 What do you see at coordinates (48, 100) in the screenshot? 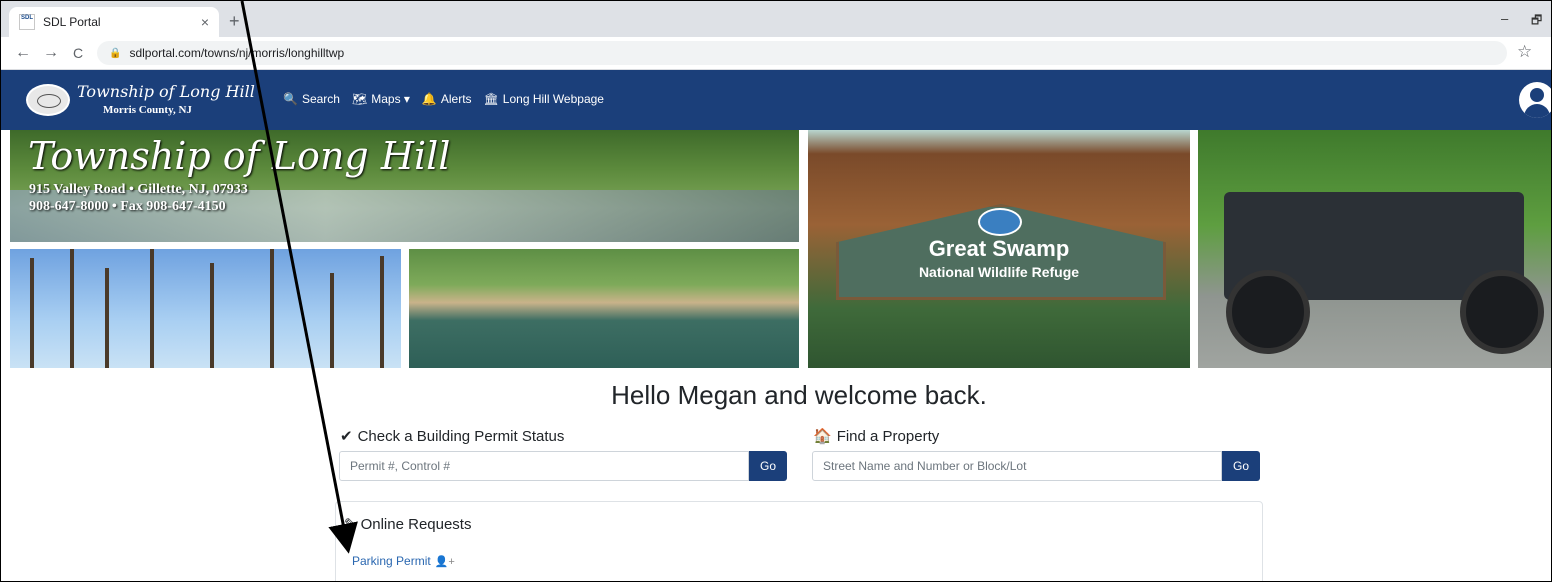
I see `township-seal-icon` at bounding box center [48, 100].